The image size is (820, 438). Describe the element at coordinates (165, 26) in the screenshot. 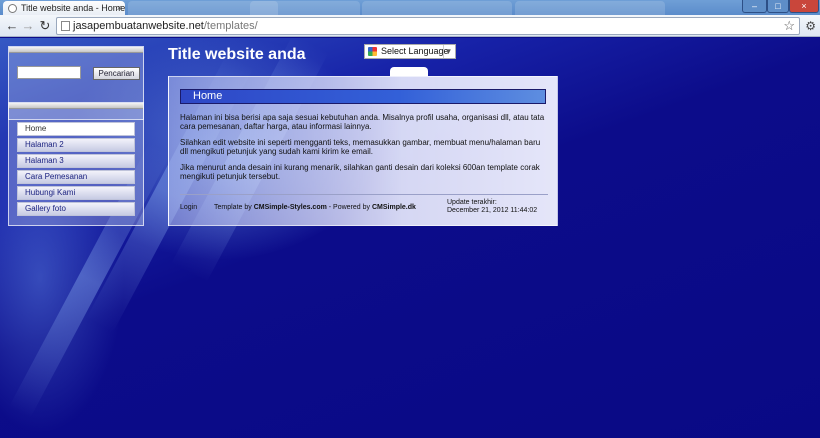

I see `url-text: jasapembuatanwebsite.net/templates/` at that location.